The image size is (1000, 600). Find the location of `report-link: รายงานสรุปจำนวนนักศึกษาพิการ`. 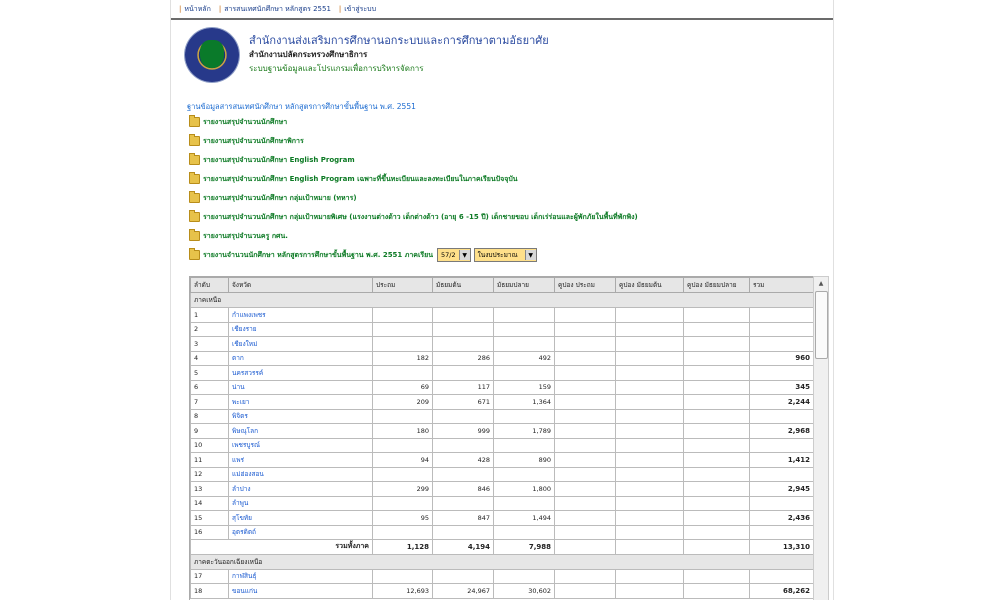

report-link: รายงานสรุปจำนวนนักศึกษาพิการ is located at coordinates (246, 140).